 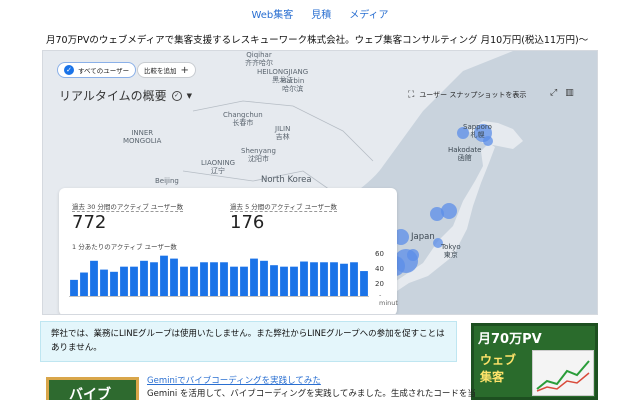 What do you see at coordinates (90, 393) in the screenshot?
I see `thumbnail-text: バイブ` at bounding box center [90, 393].